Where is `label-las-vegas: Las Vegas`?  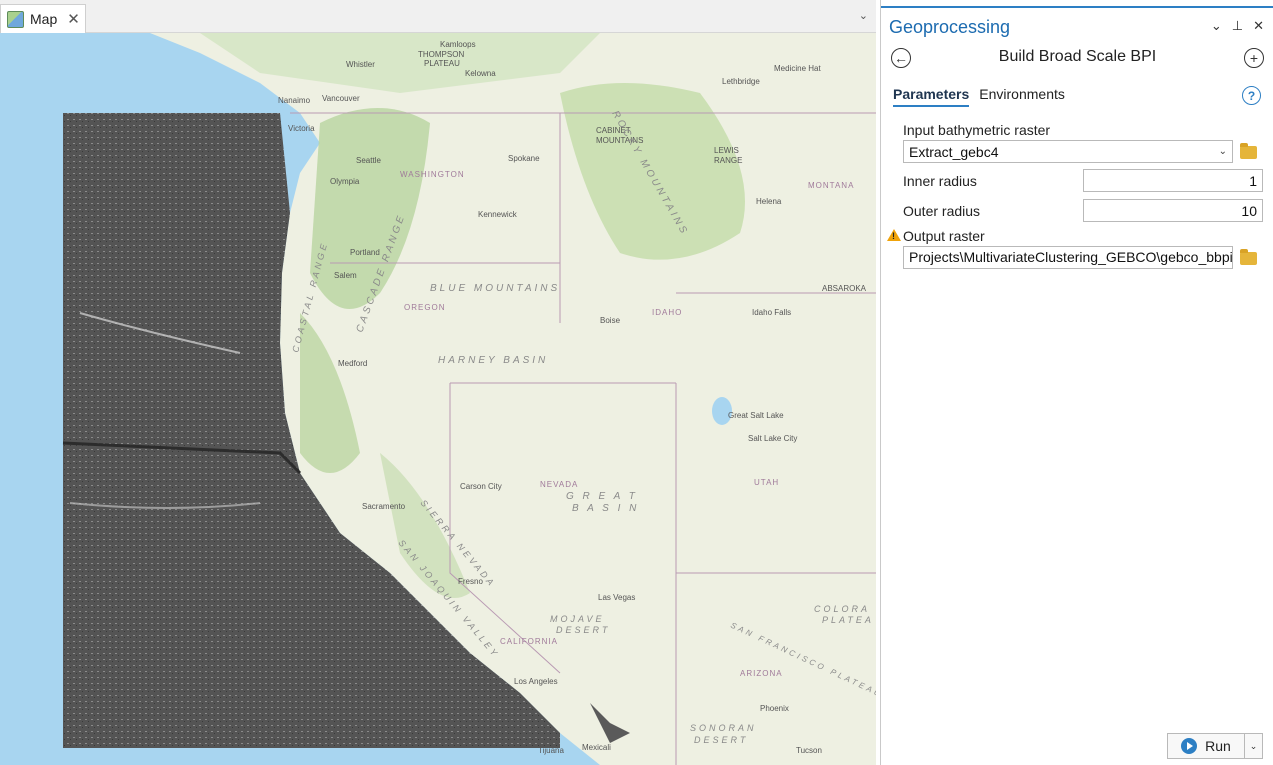 label-las-vegas: Las Vegas is located at coordinates (616, 597).